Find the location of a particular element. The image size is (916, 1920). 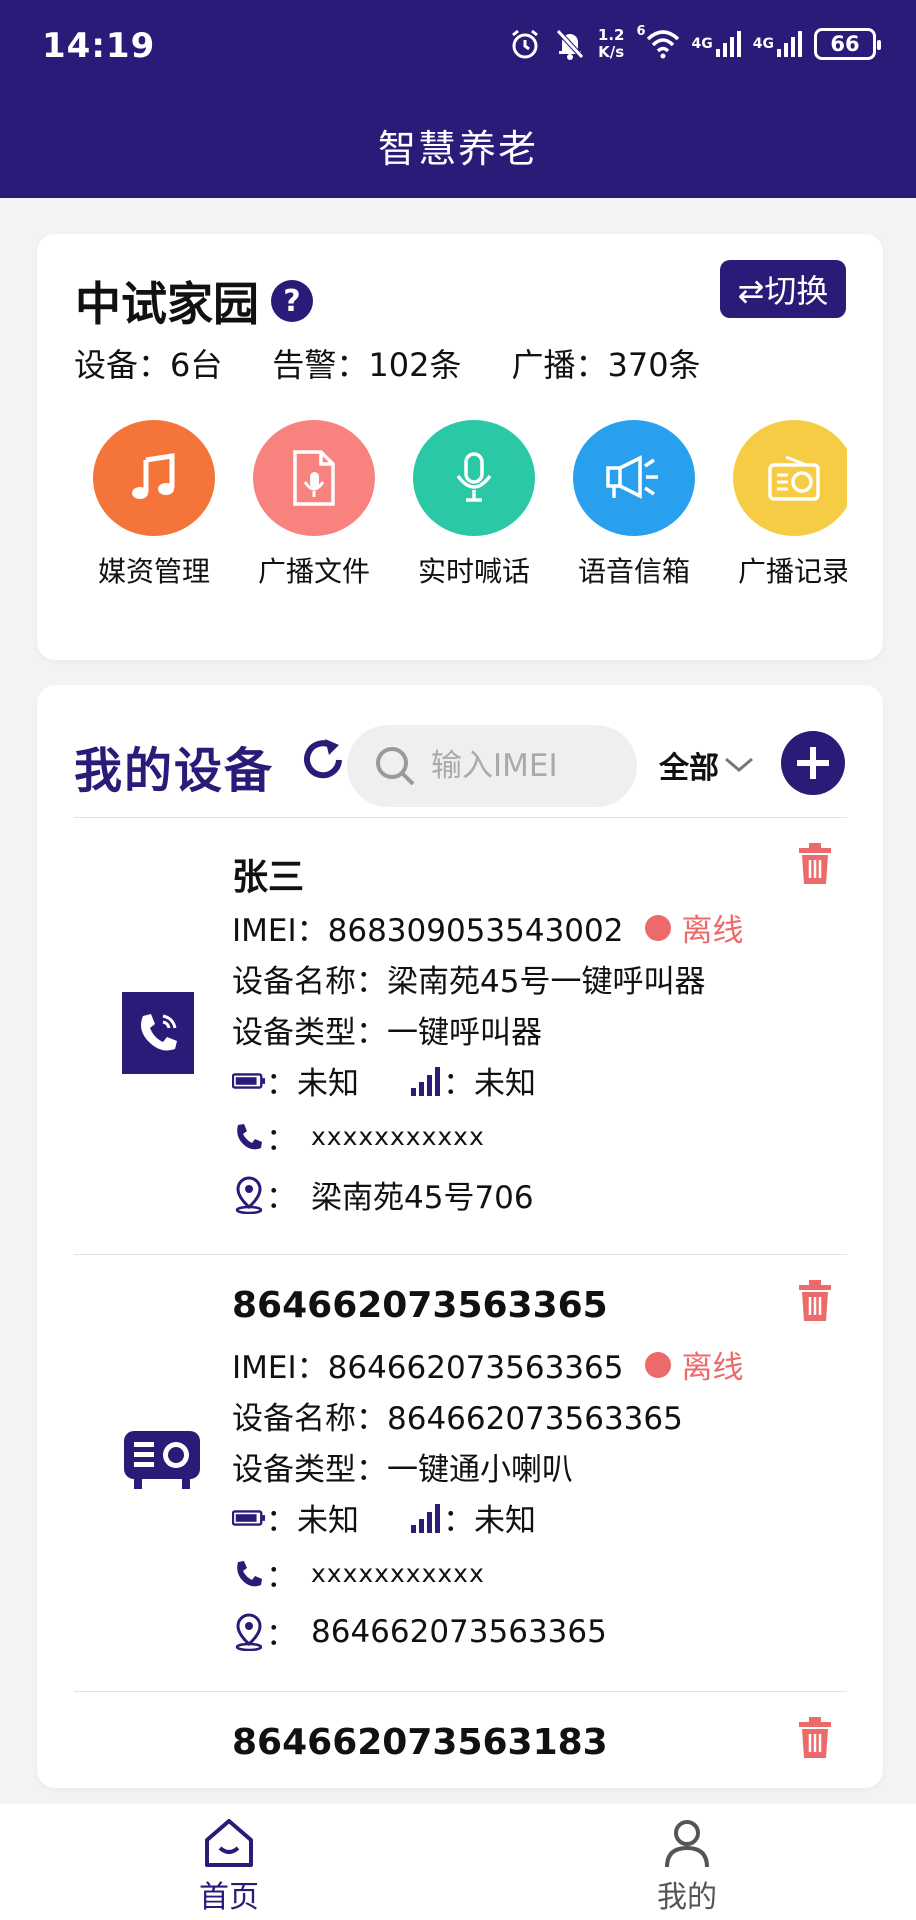

mute-bell-icon is located at coordinates (570, 44).